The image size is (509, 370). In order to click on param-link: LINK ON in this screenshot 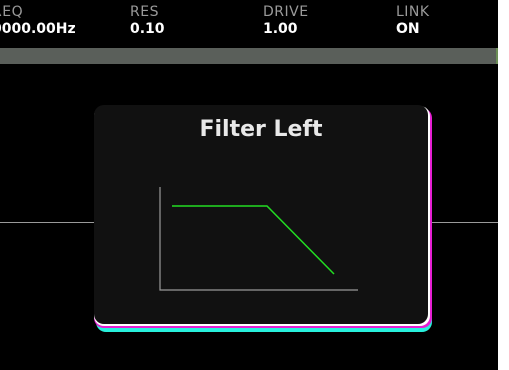, I will do `click(413, 21)`.